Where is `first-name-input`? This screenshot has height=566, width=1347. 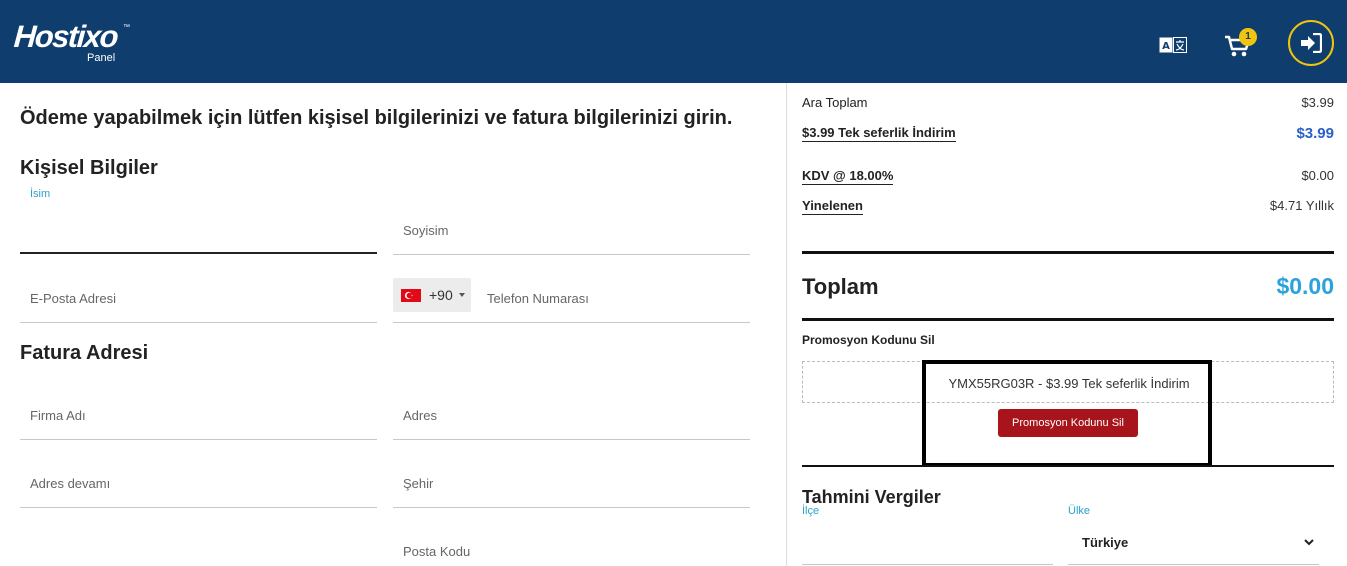
first-name-input is located at coordinates (198, 253).